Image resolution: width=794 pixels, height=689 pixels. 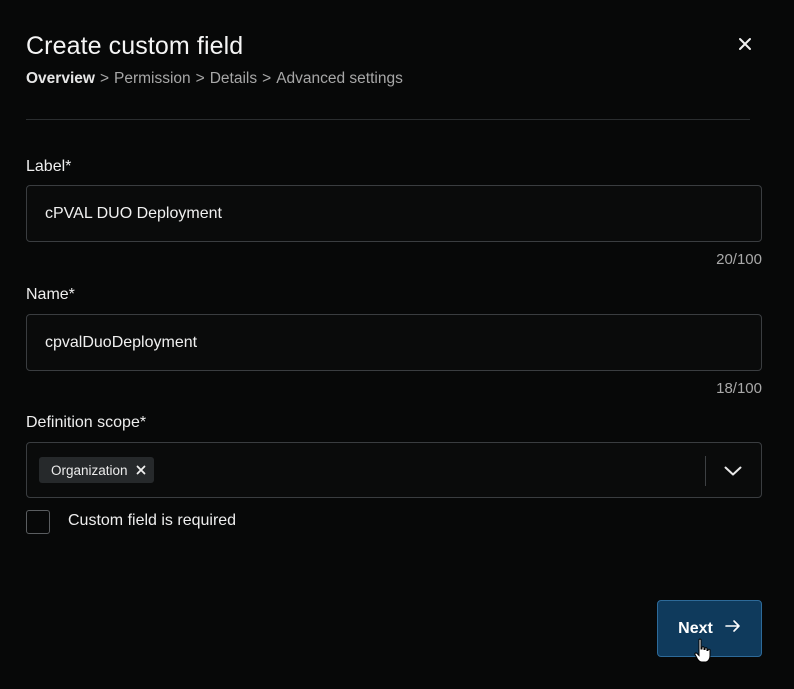 I want to click on scope-chip-organization: Organization, so click(x=96, y=470).